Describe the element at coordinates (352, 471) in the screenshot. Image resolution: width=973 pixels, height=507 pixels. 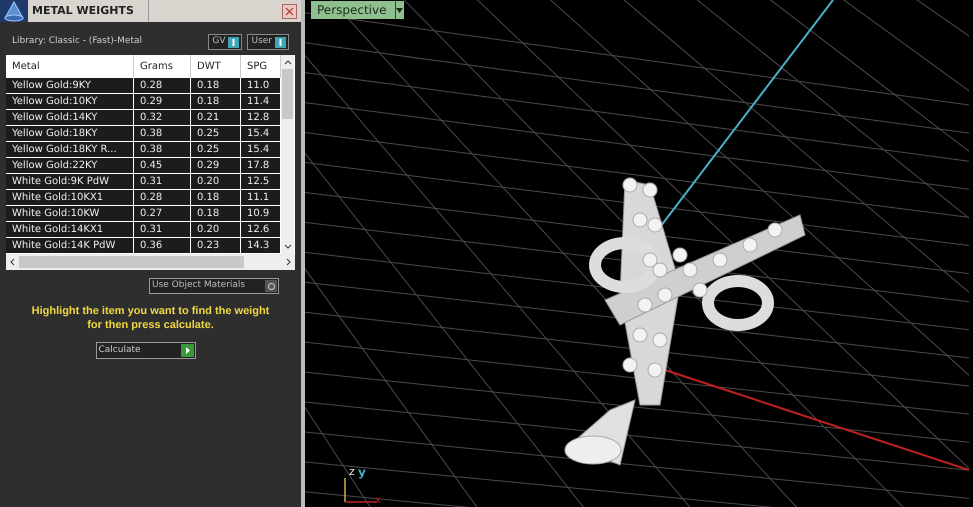
I see `axis-label: z` at that location.